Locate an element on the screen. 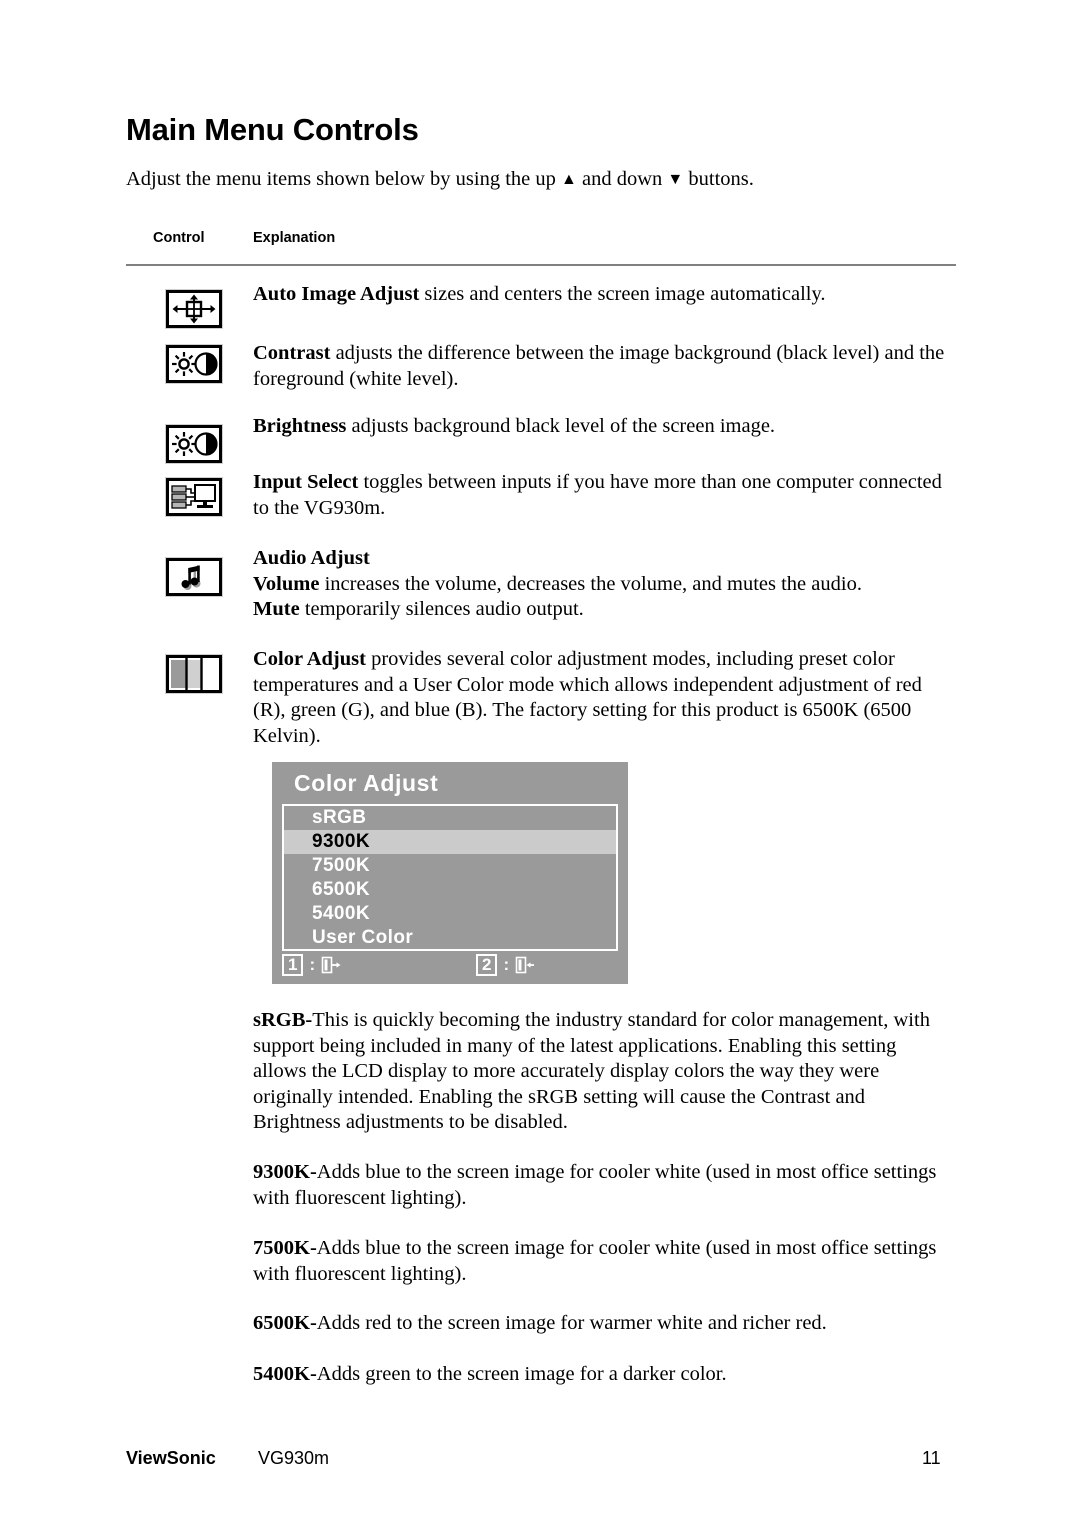 The image size is (1080, 1527). osd-item-5400k: 5400K is located at coordinates (450, 914).